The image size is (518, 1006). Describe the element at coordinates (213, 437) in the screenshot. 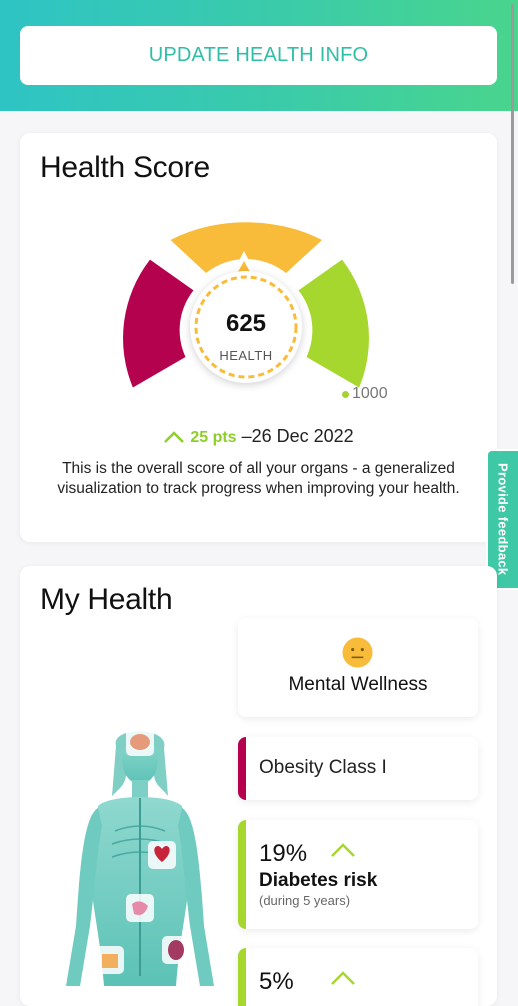

I see `score-change-points: 25 pts` at that location.